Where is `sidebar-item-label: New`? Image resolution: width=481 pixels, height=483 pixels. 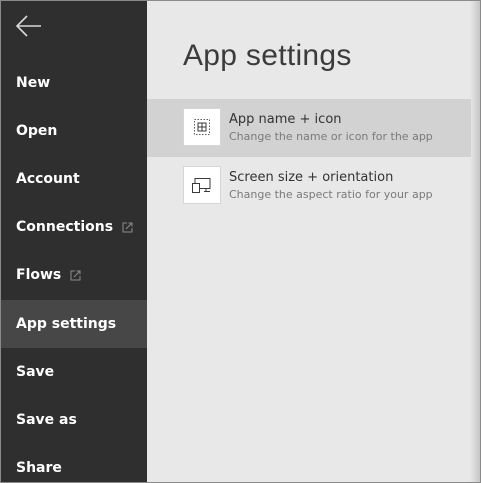 sidebar-item-label: New is located at coordinates (33, 83).